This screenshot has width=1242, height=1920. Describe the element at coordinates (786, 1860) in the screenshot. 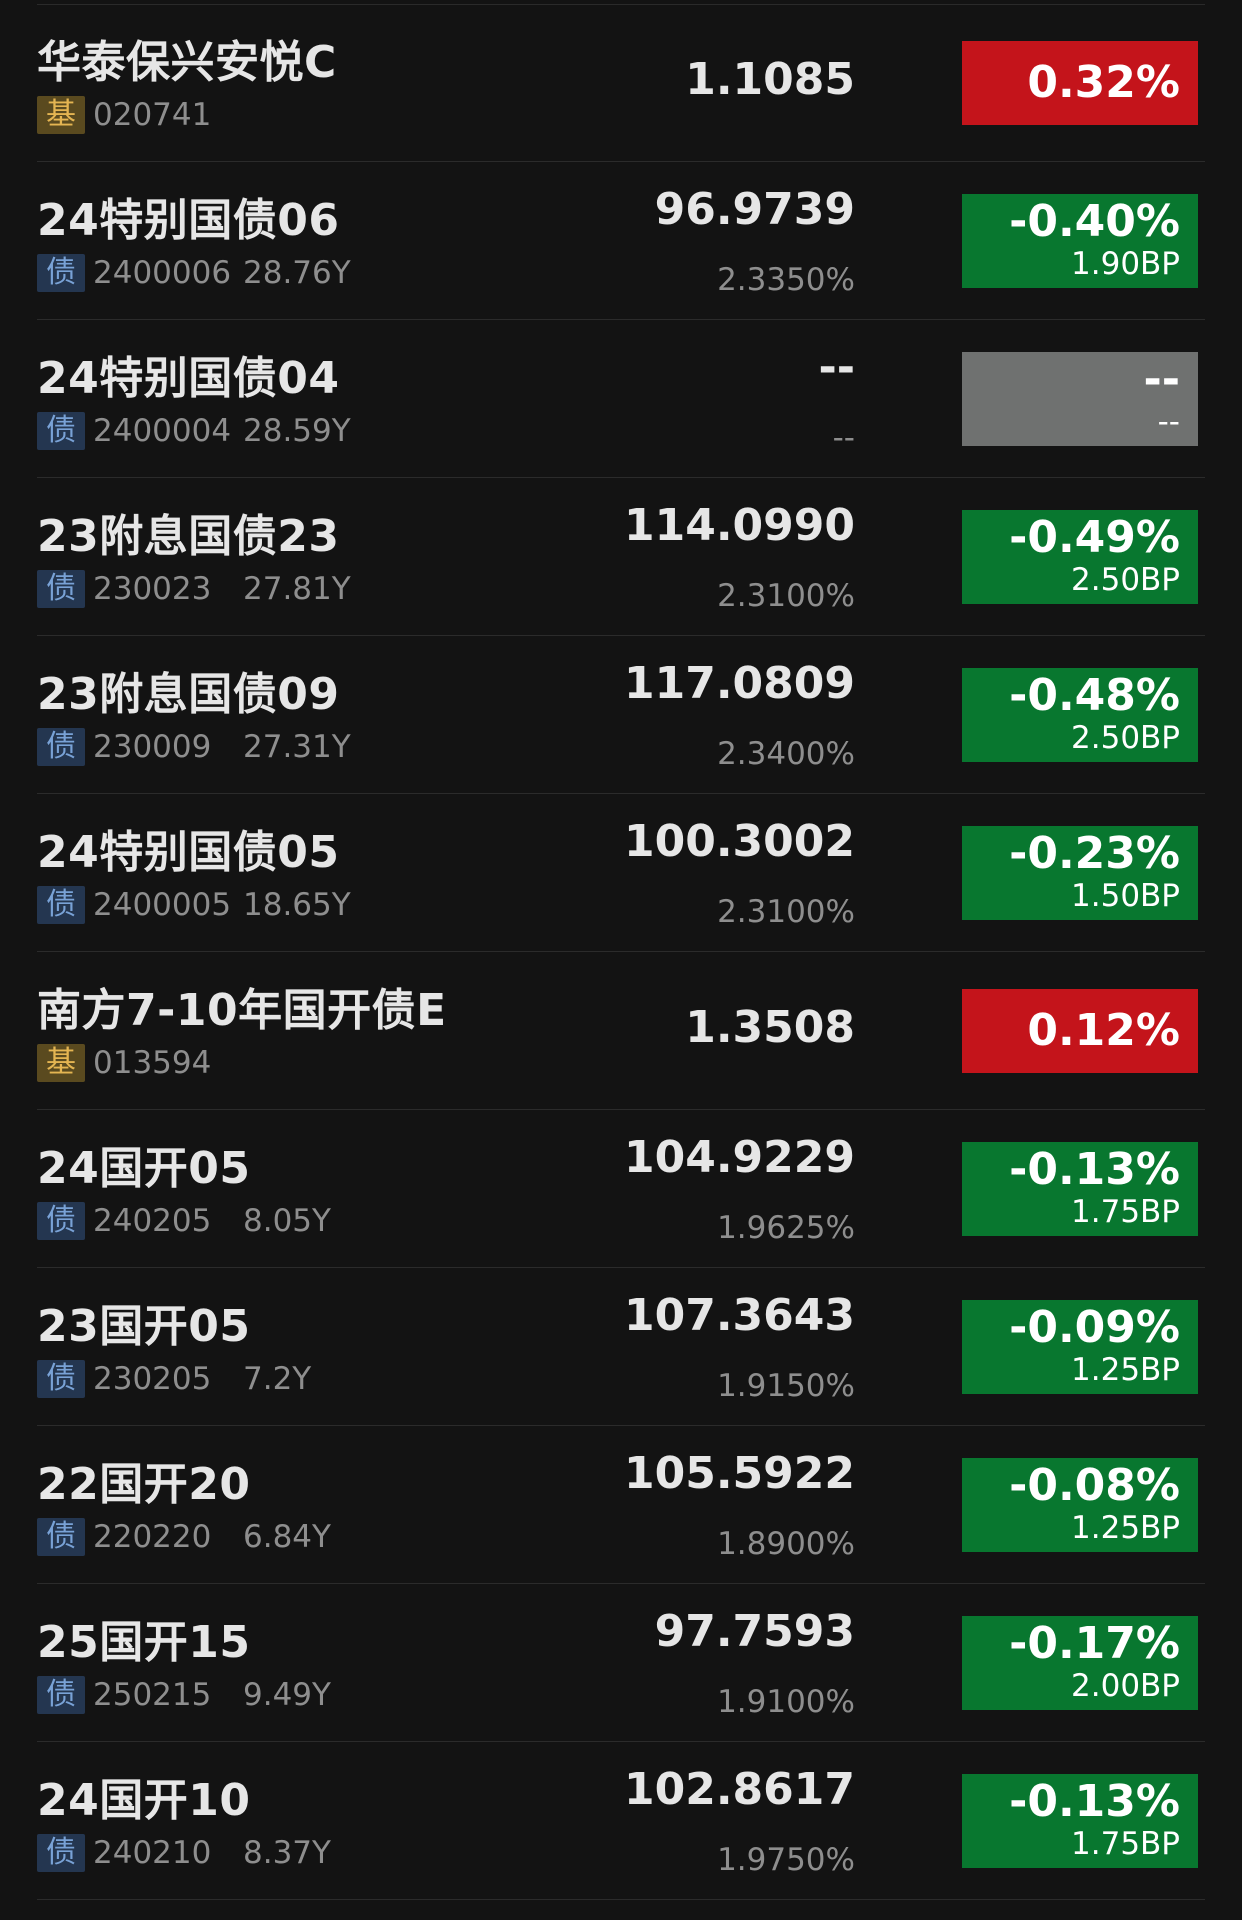

I see `yield-value: 1.9750%` at that location.